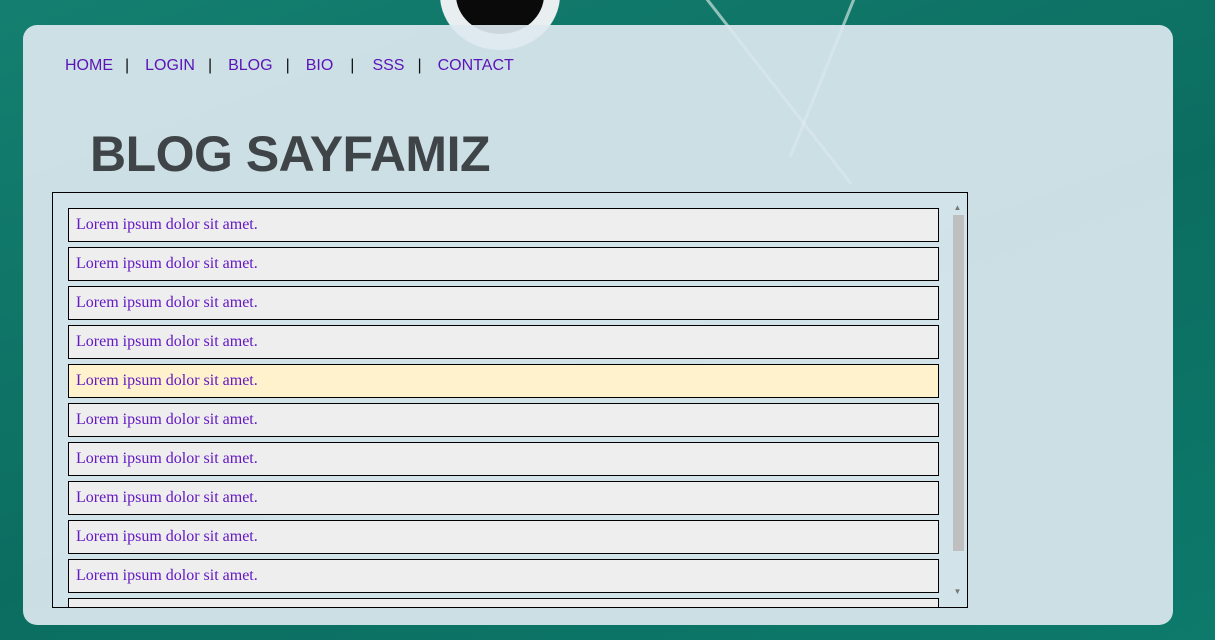  Describe the element at coordinates (958, 383) in the screenshot. I see `scrollbar-thumb` at that location.